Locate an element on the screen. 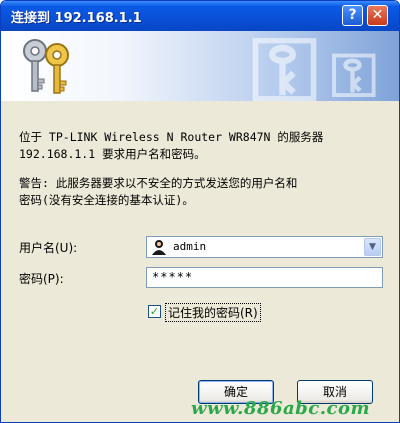 The height and width of the screenshot is (423, 400). remember-password-checkbox: ✓ is located at coordinates (154, 311).